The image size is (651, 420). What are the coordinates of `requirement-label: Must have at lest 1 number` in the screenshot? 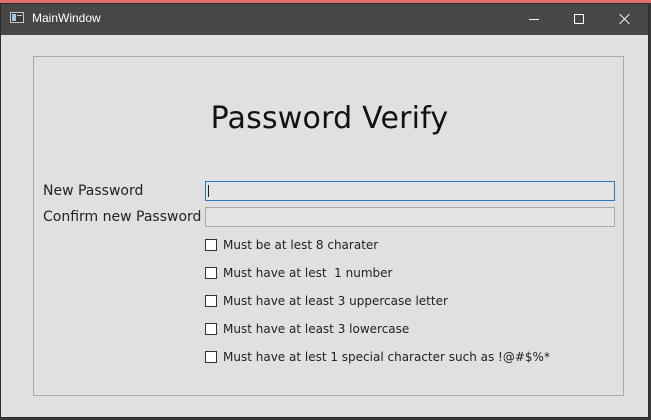 It's located at (308, 273).